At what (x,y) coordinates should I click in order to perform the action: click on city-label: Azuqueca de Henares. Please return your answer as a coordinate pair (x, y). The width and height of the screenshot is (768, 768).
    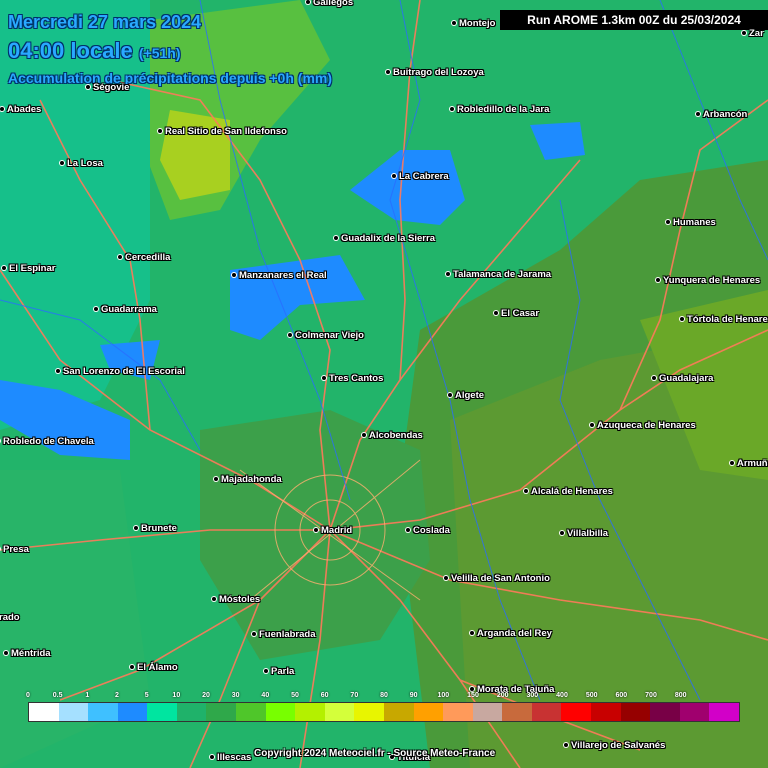
    Looking at the image, I should click on (643, 425).